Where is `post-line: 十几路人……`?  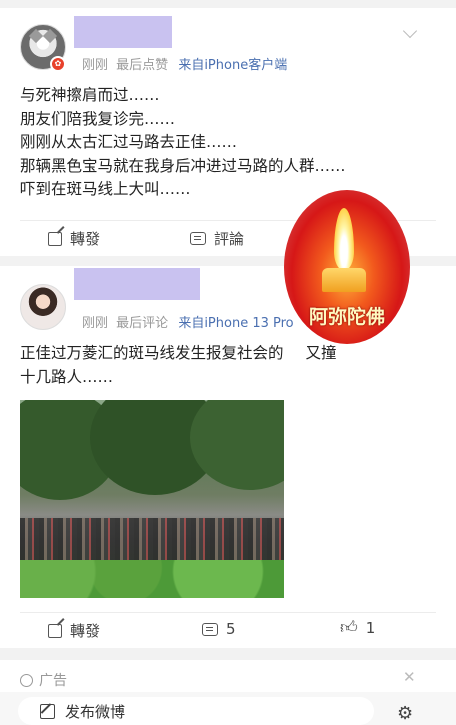
post-line: 十几路人…… is located at coordinates (67, 376).